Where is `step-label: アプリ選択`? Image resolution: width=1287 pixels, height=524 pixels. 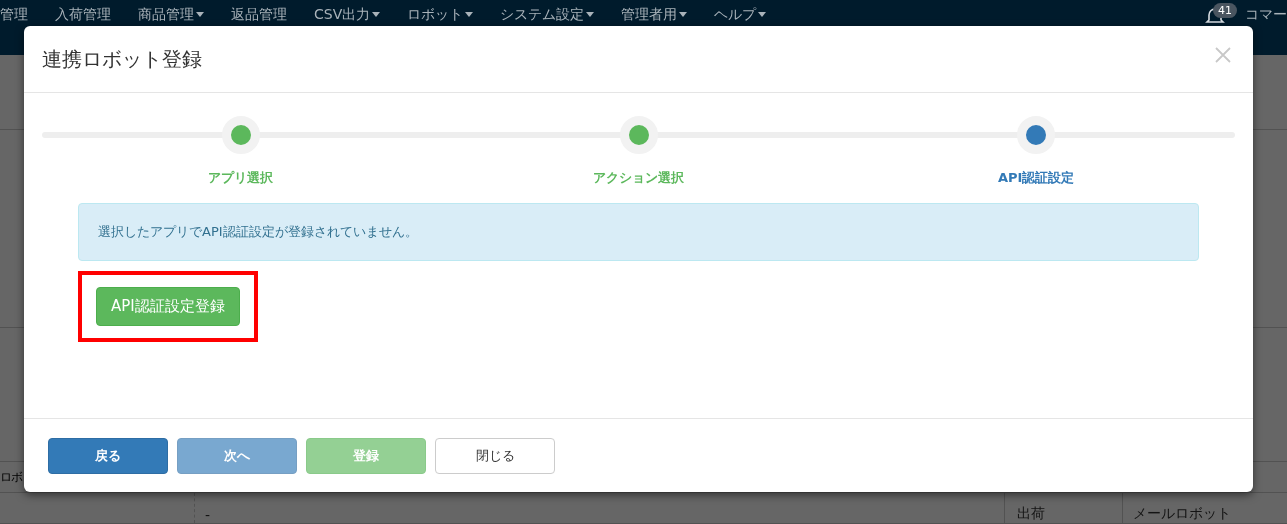
step-label: アプリ選択 is located at coordinates (241, 178).